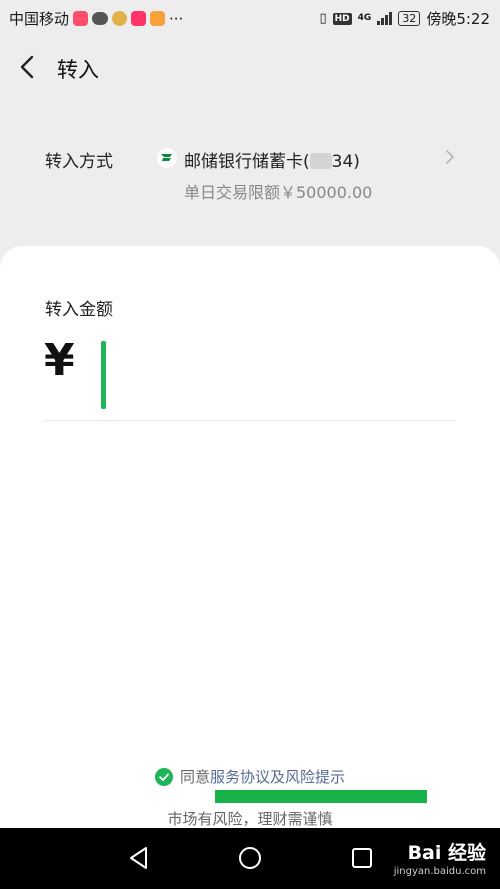 The image size is (500, 889). I want to click on back-button, so click(29, 67).